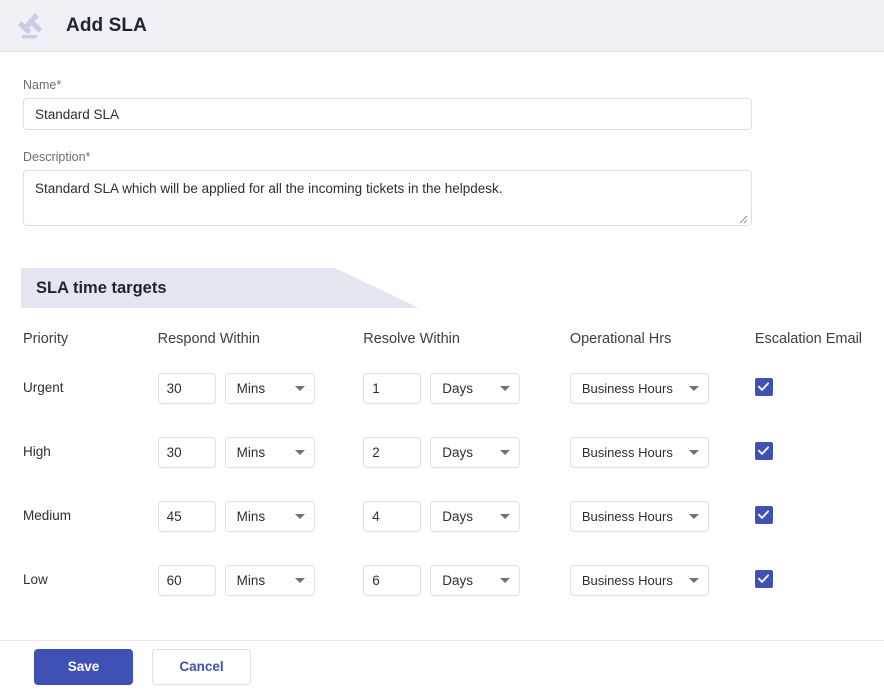  I want to click on table-row: Low Mins Days, so click(442, 580).